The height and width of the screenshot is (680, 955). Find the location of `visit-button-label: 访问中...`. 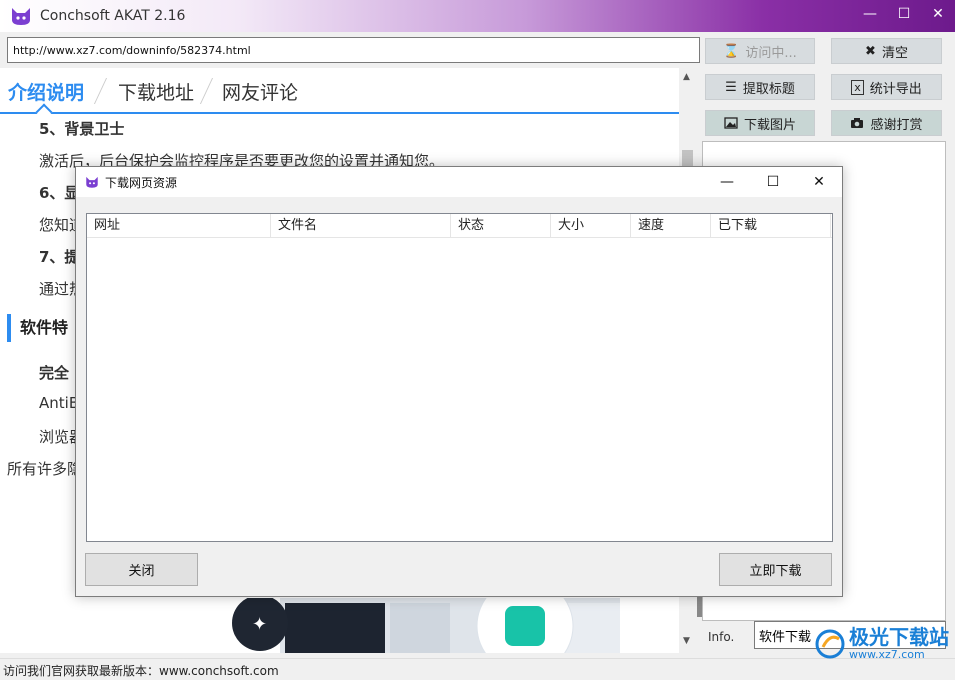

visit-button-label: 访问中... is located at coordinates (771, 53).